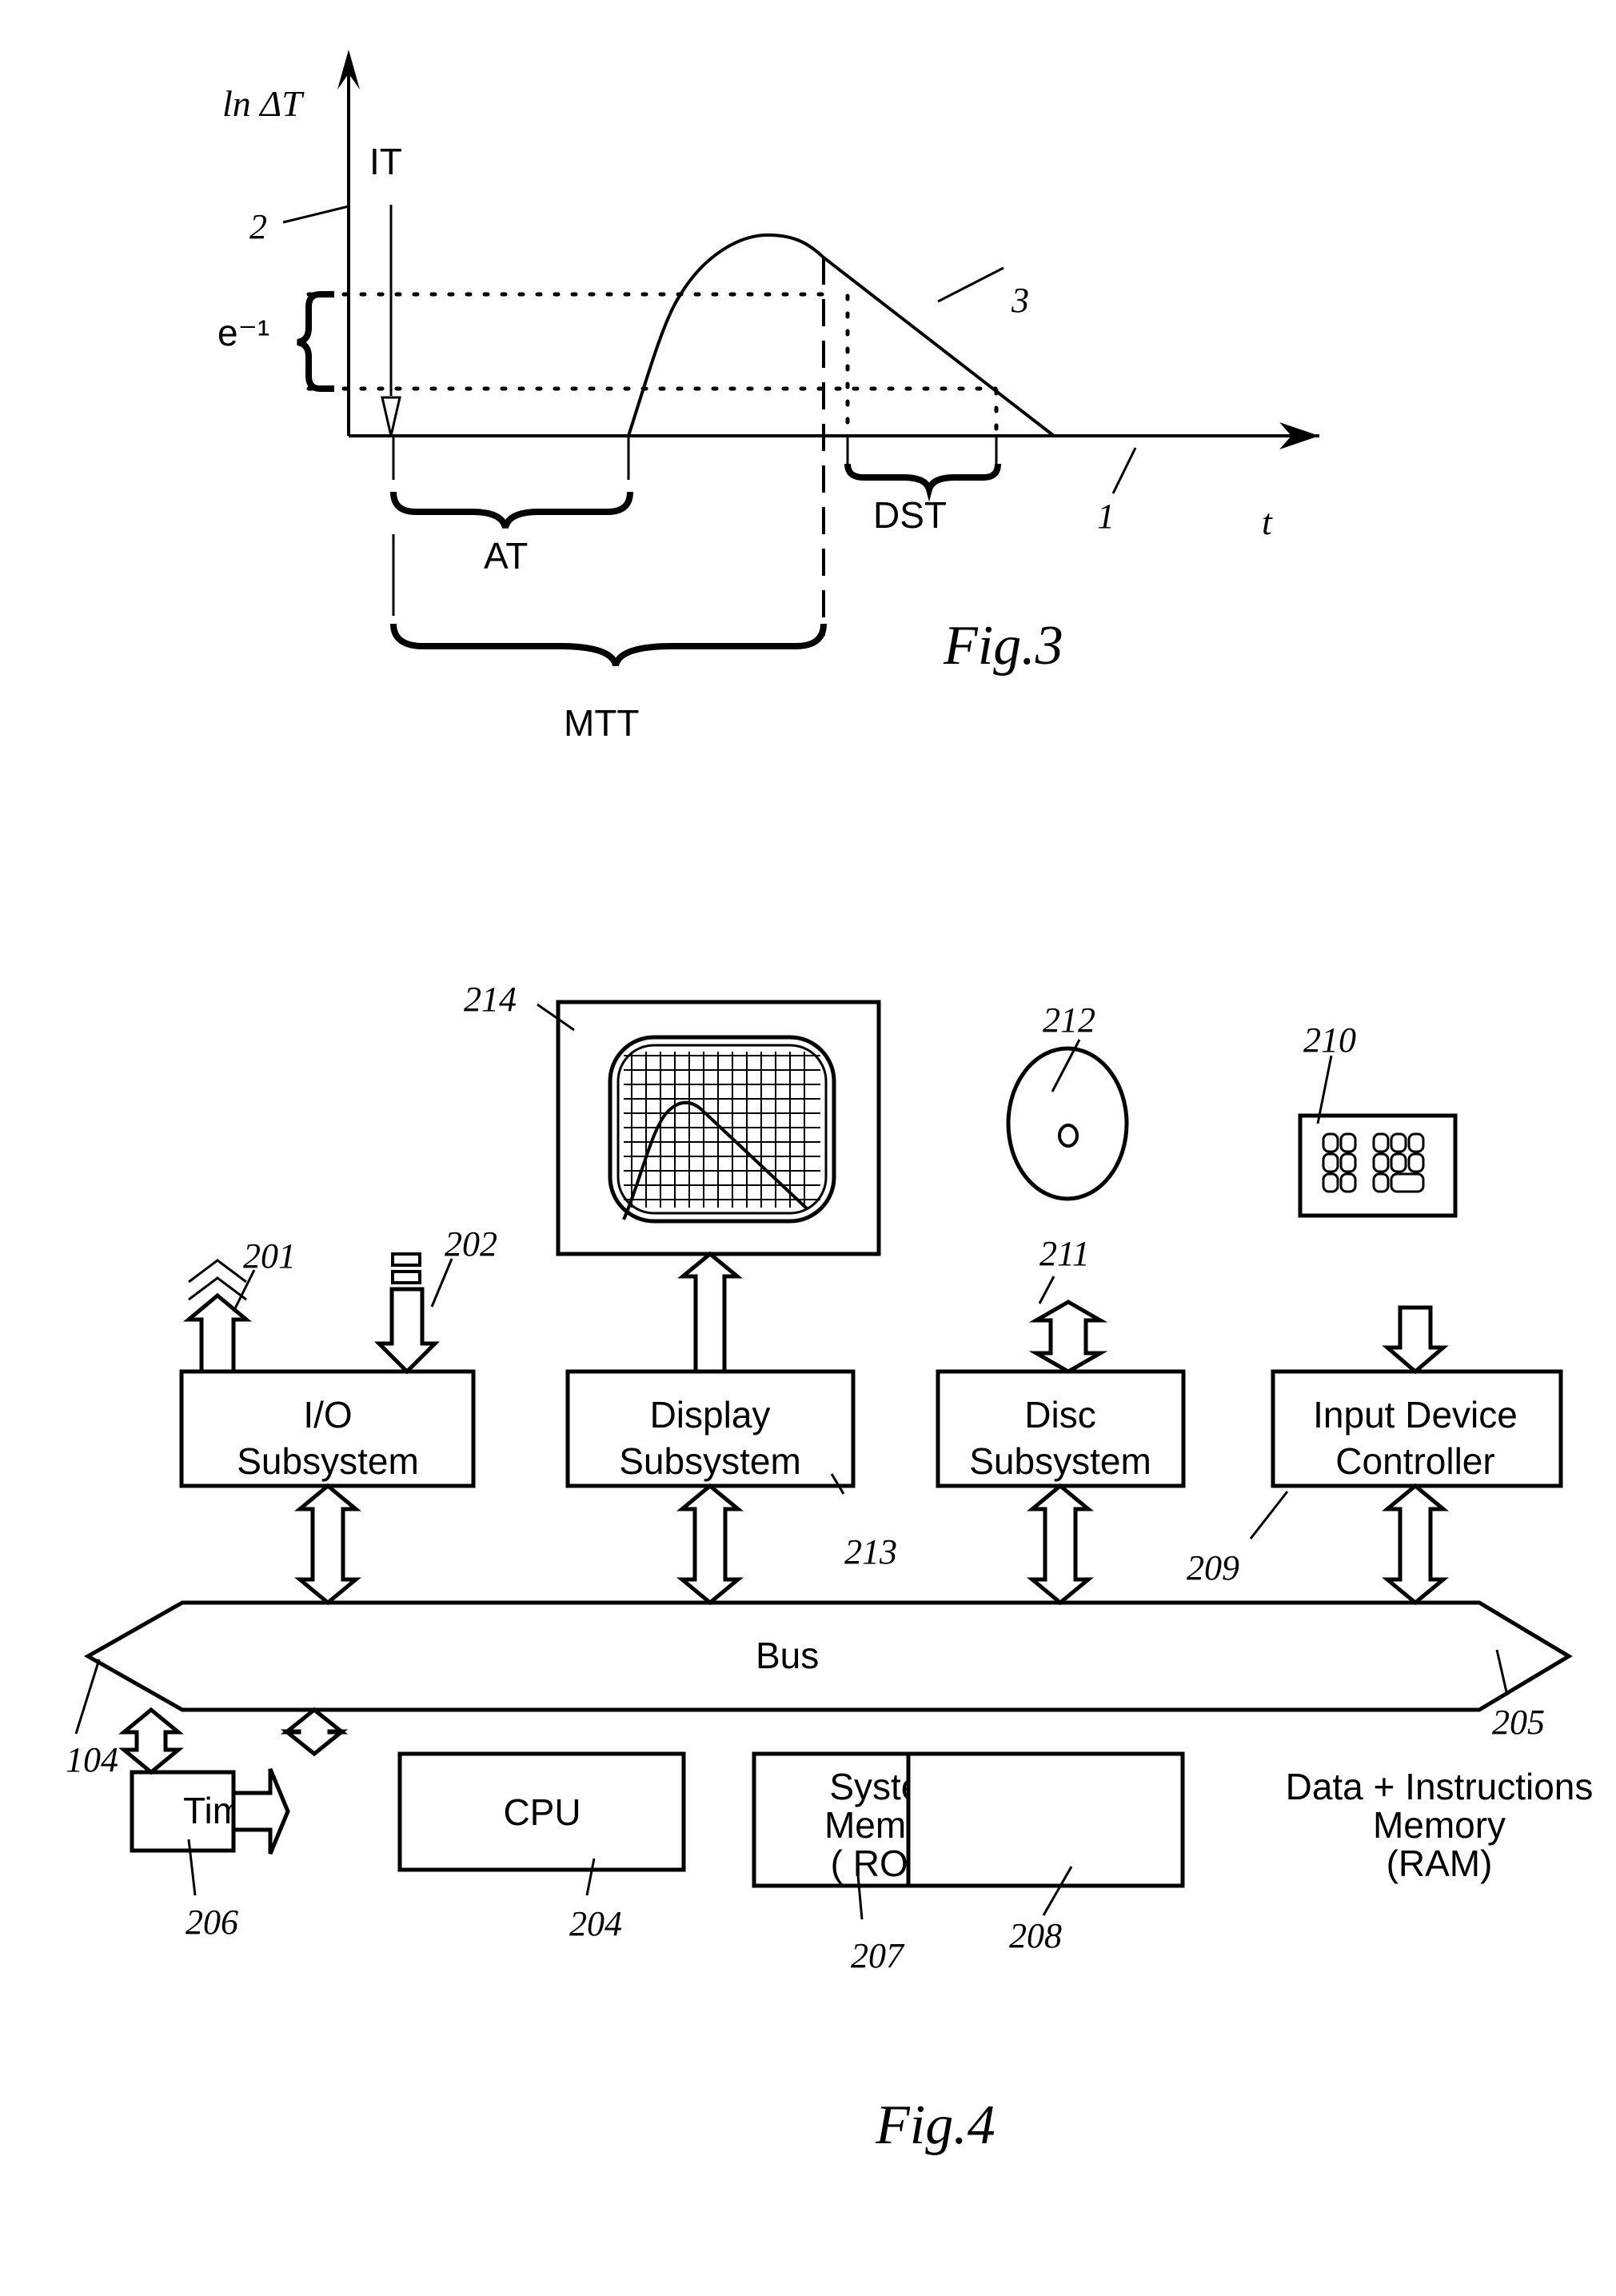 Image resolution: width=1616 pixels, height=2296 pixels. What do you see at coordinates (910, 515) in the screenshot?
I see `dst-label: DST` at bounding box center [910, 515].